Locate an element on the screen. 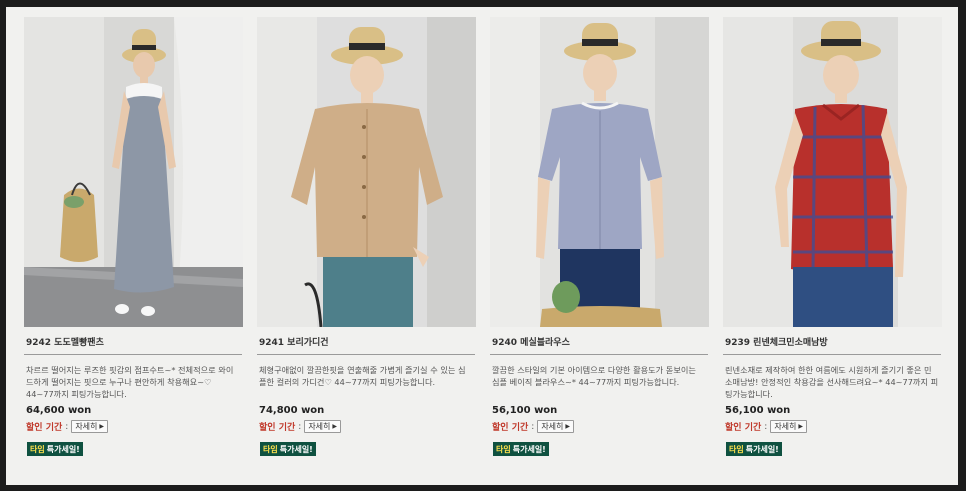 This screenshot has height=491, width=966. product-title: 9240 메실블라우스 is located at coordinates (599, 341).